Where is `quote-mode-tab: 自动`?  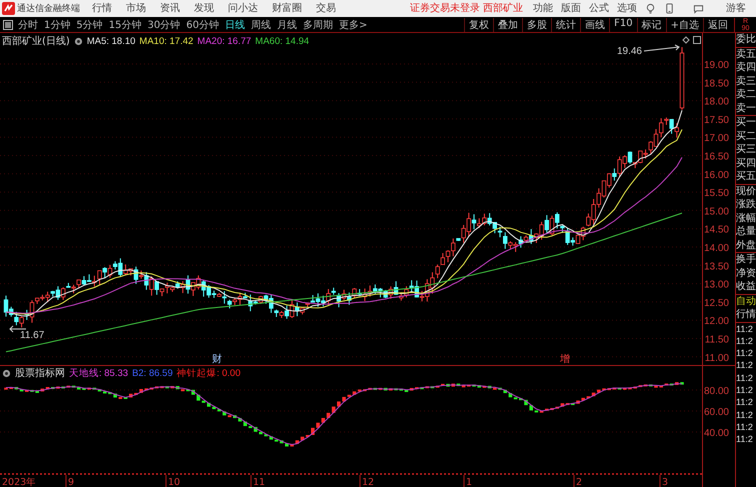
quote-mode-tab: 自动 is located at coordinates (746, 301).